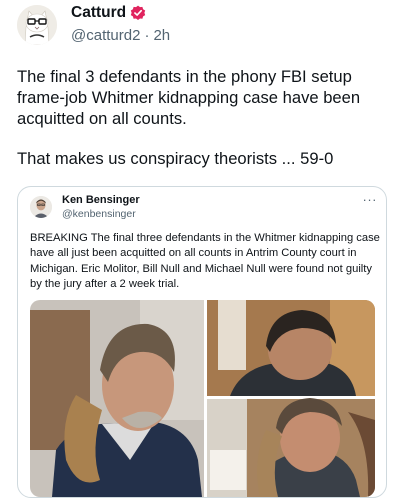 This screenshot has width=396, height=500. What do you see at coordinates (138, 13) in the screenshot?
I see `verified-badge-icon` at bounding box center [138, 13].